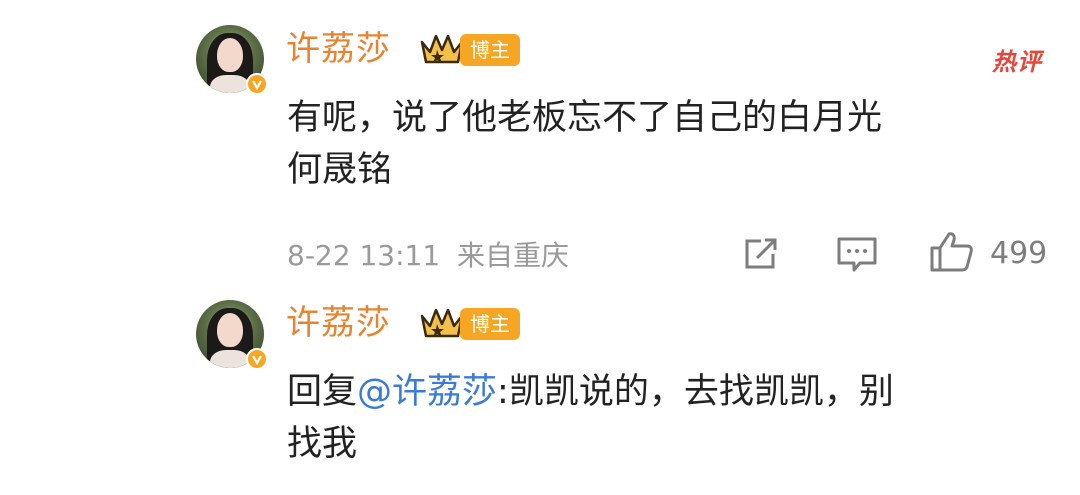  What do you see at coordinates (322, 392) in the screenshot?
I see `reply-prefix: 回复` at bounding box center [322, 392].